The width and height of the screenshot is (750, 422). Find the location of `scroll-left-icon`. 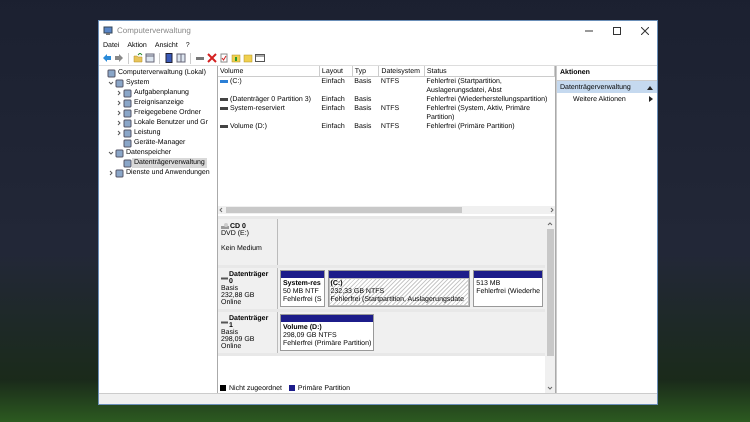

scroll-left-icon is located at coordinates (221, 210).